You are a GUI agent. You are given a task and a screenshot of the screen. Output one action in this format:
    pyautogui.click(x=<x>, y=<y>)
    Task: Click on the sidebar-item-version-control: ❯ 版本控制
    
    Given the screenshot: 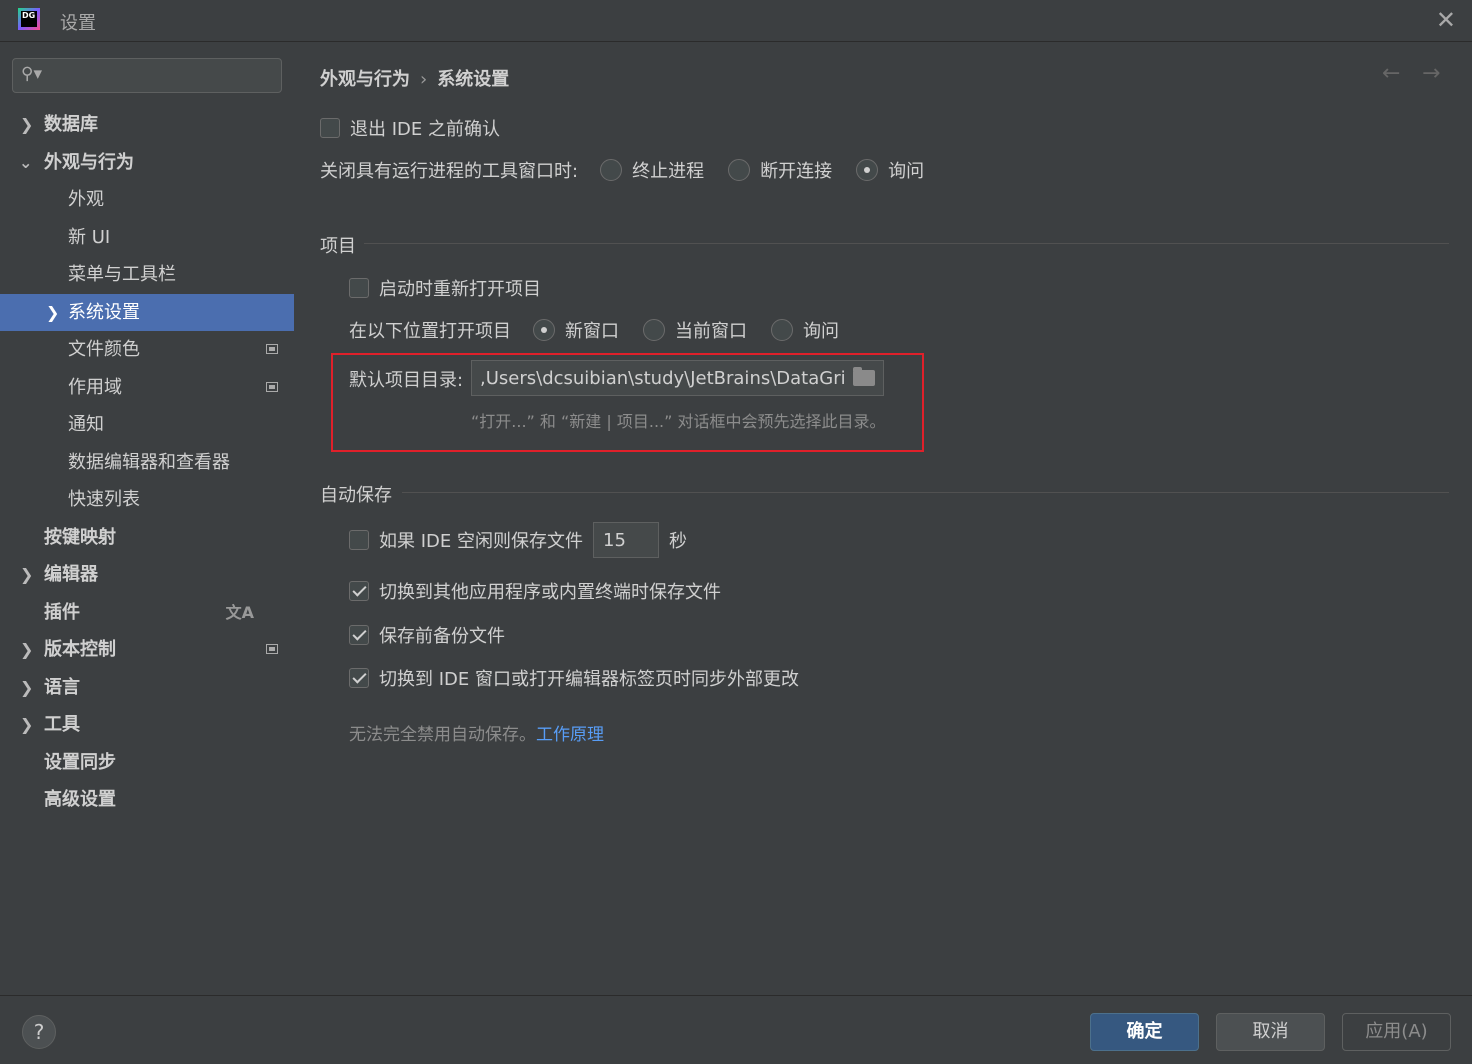 What is the action you would take?
    pyautogui.click(x=147, y=649)
    